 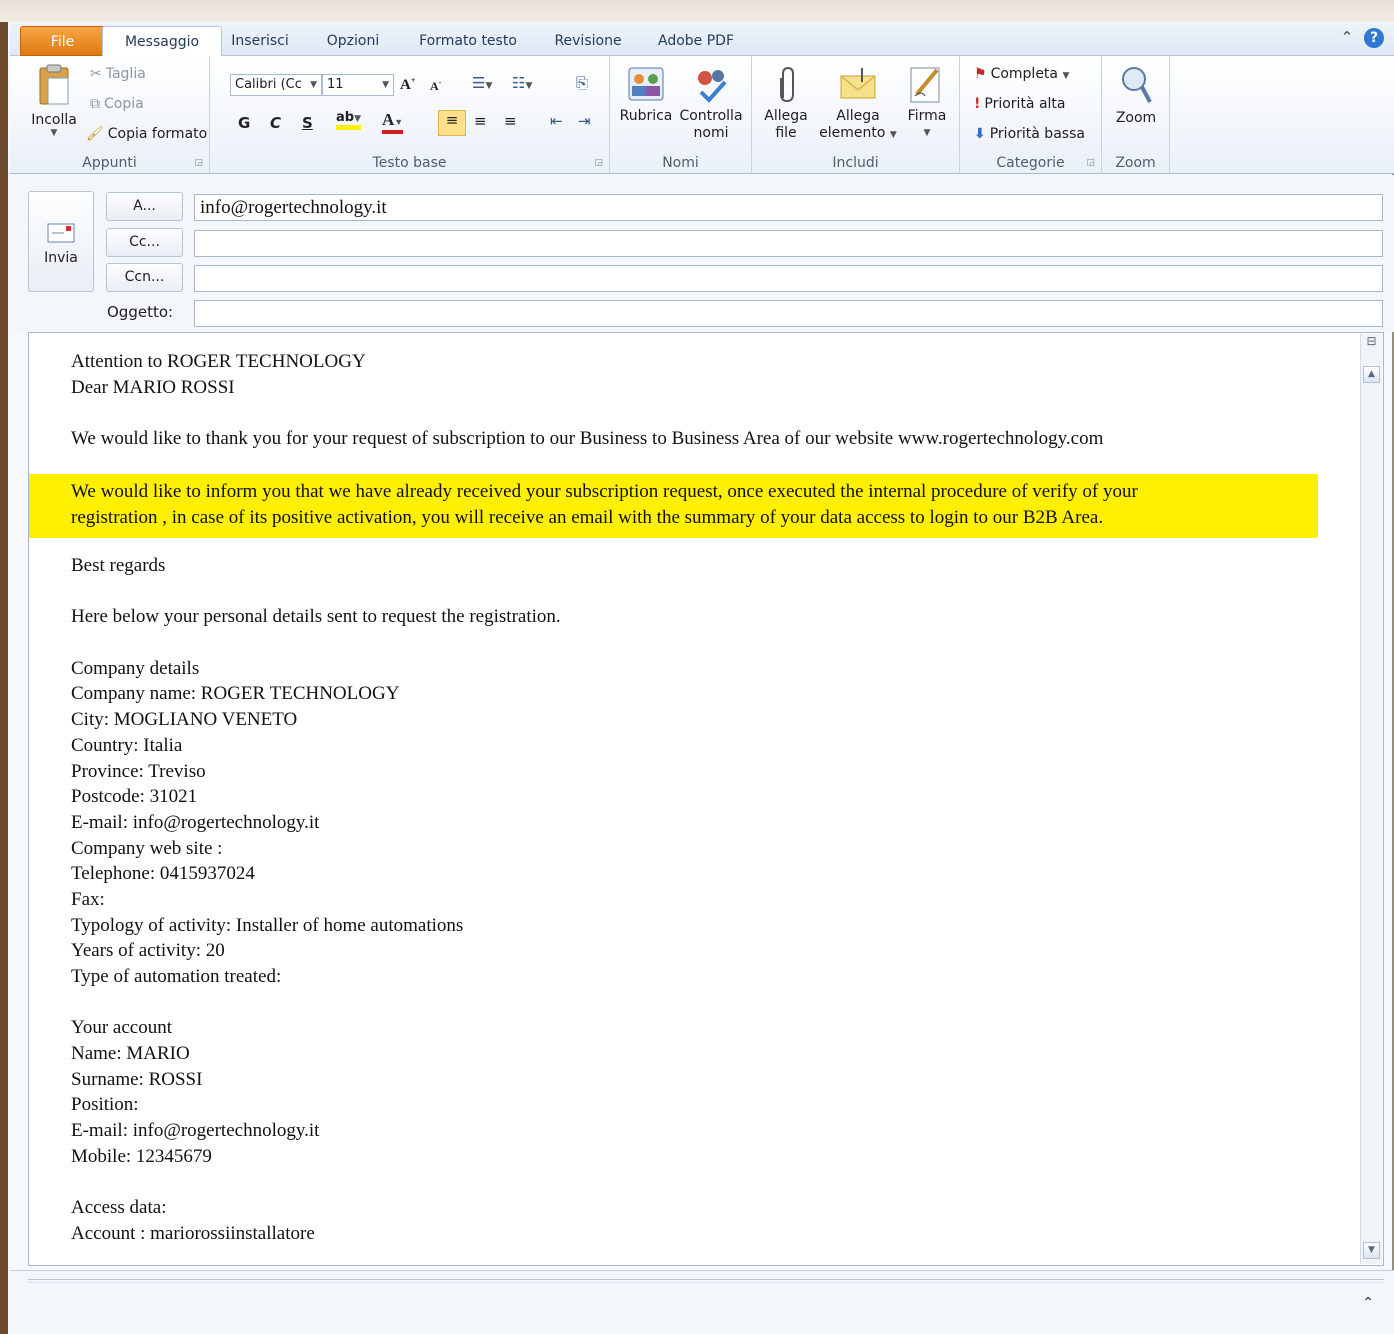 I want to click on vertical-scrollbar: ⊟ ▲ ▼, so click(x=1371, y=799).